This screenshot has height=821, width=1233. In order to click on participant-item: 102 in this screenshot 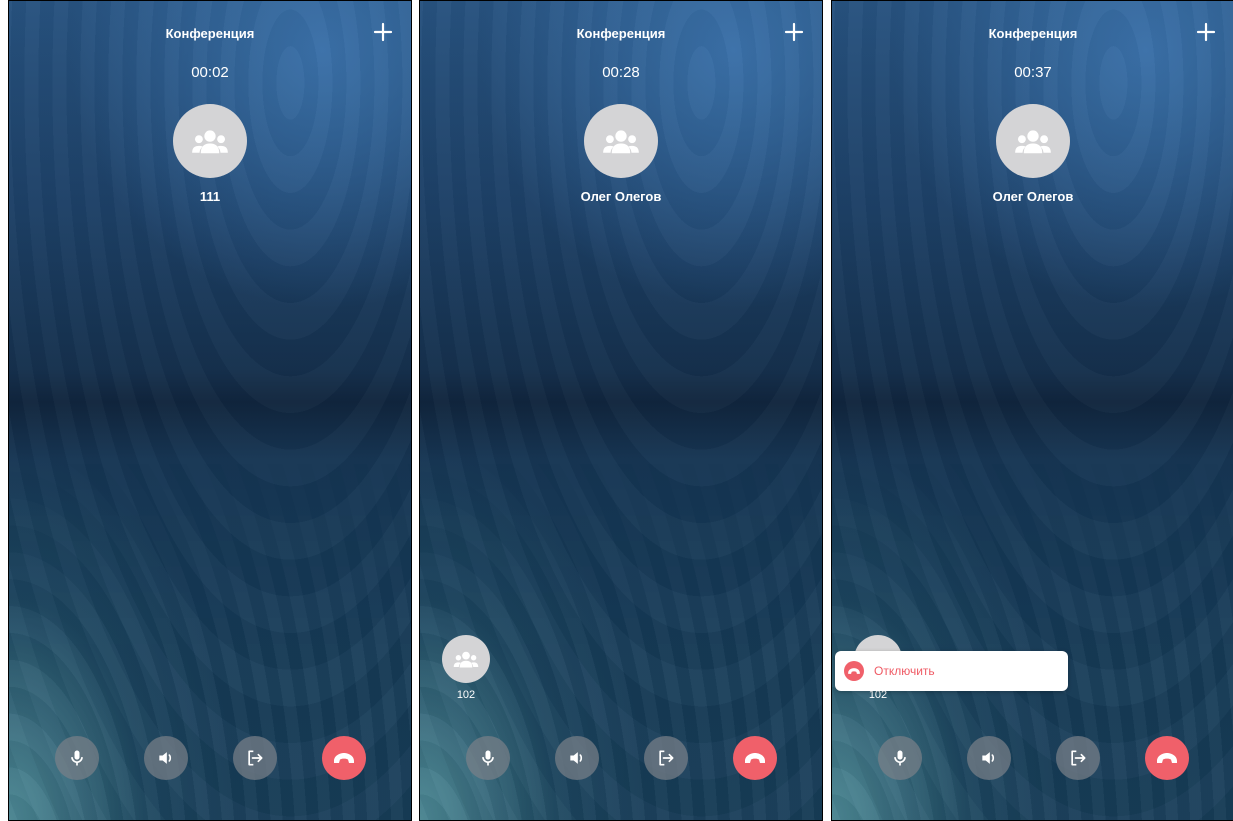, I will do `click(466, 668)`.